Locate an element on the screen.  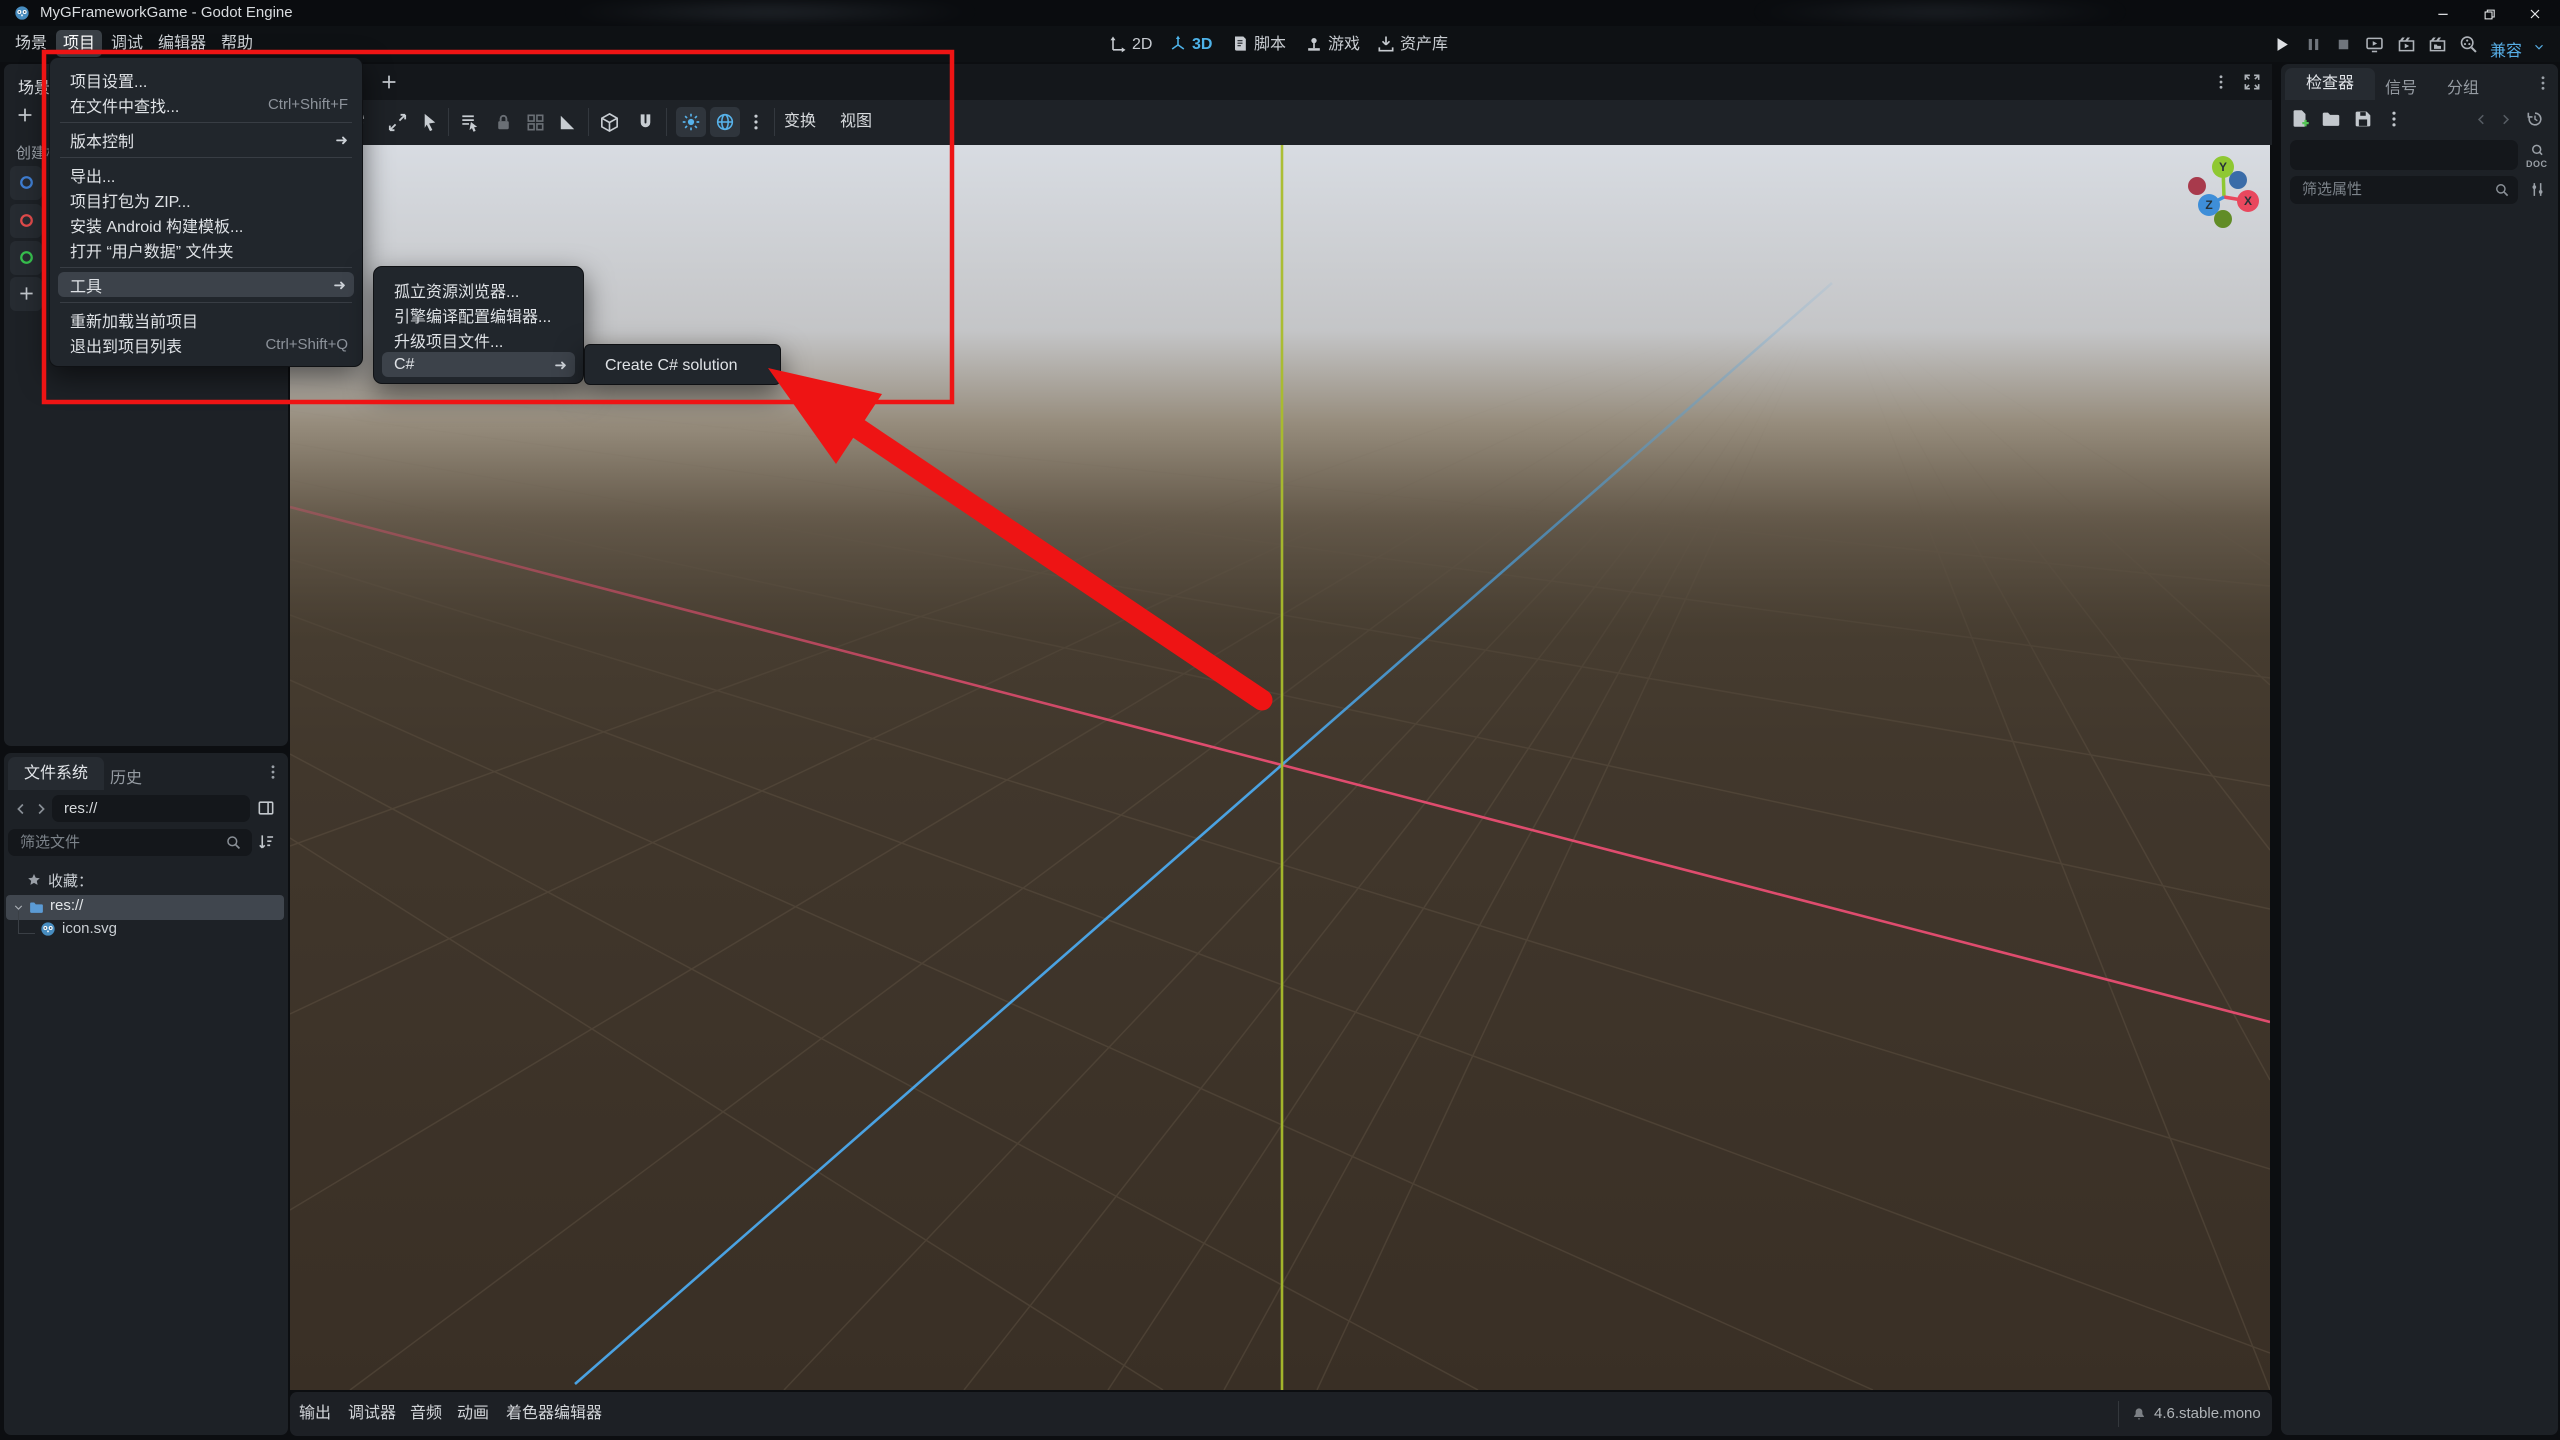
scene-tab-list-icon is located at coordinates (2221, 82).